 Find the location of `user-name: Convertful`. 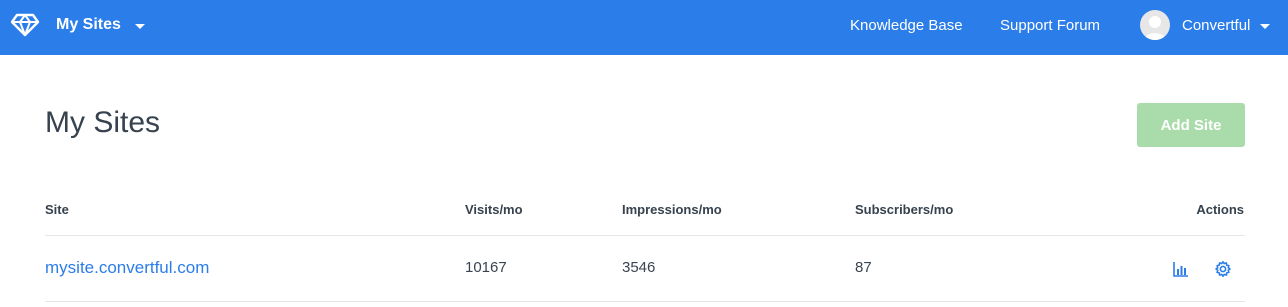

user-name: Convertful is located at coordinates (1216, 25).